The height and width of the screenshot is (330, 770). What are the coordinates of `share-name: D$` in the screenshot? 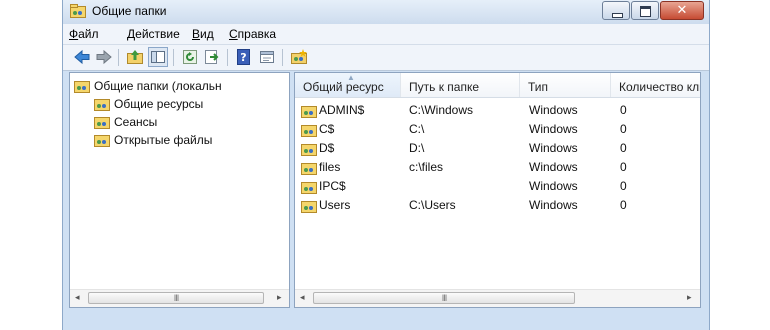 It's located at (327, 148).